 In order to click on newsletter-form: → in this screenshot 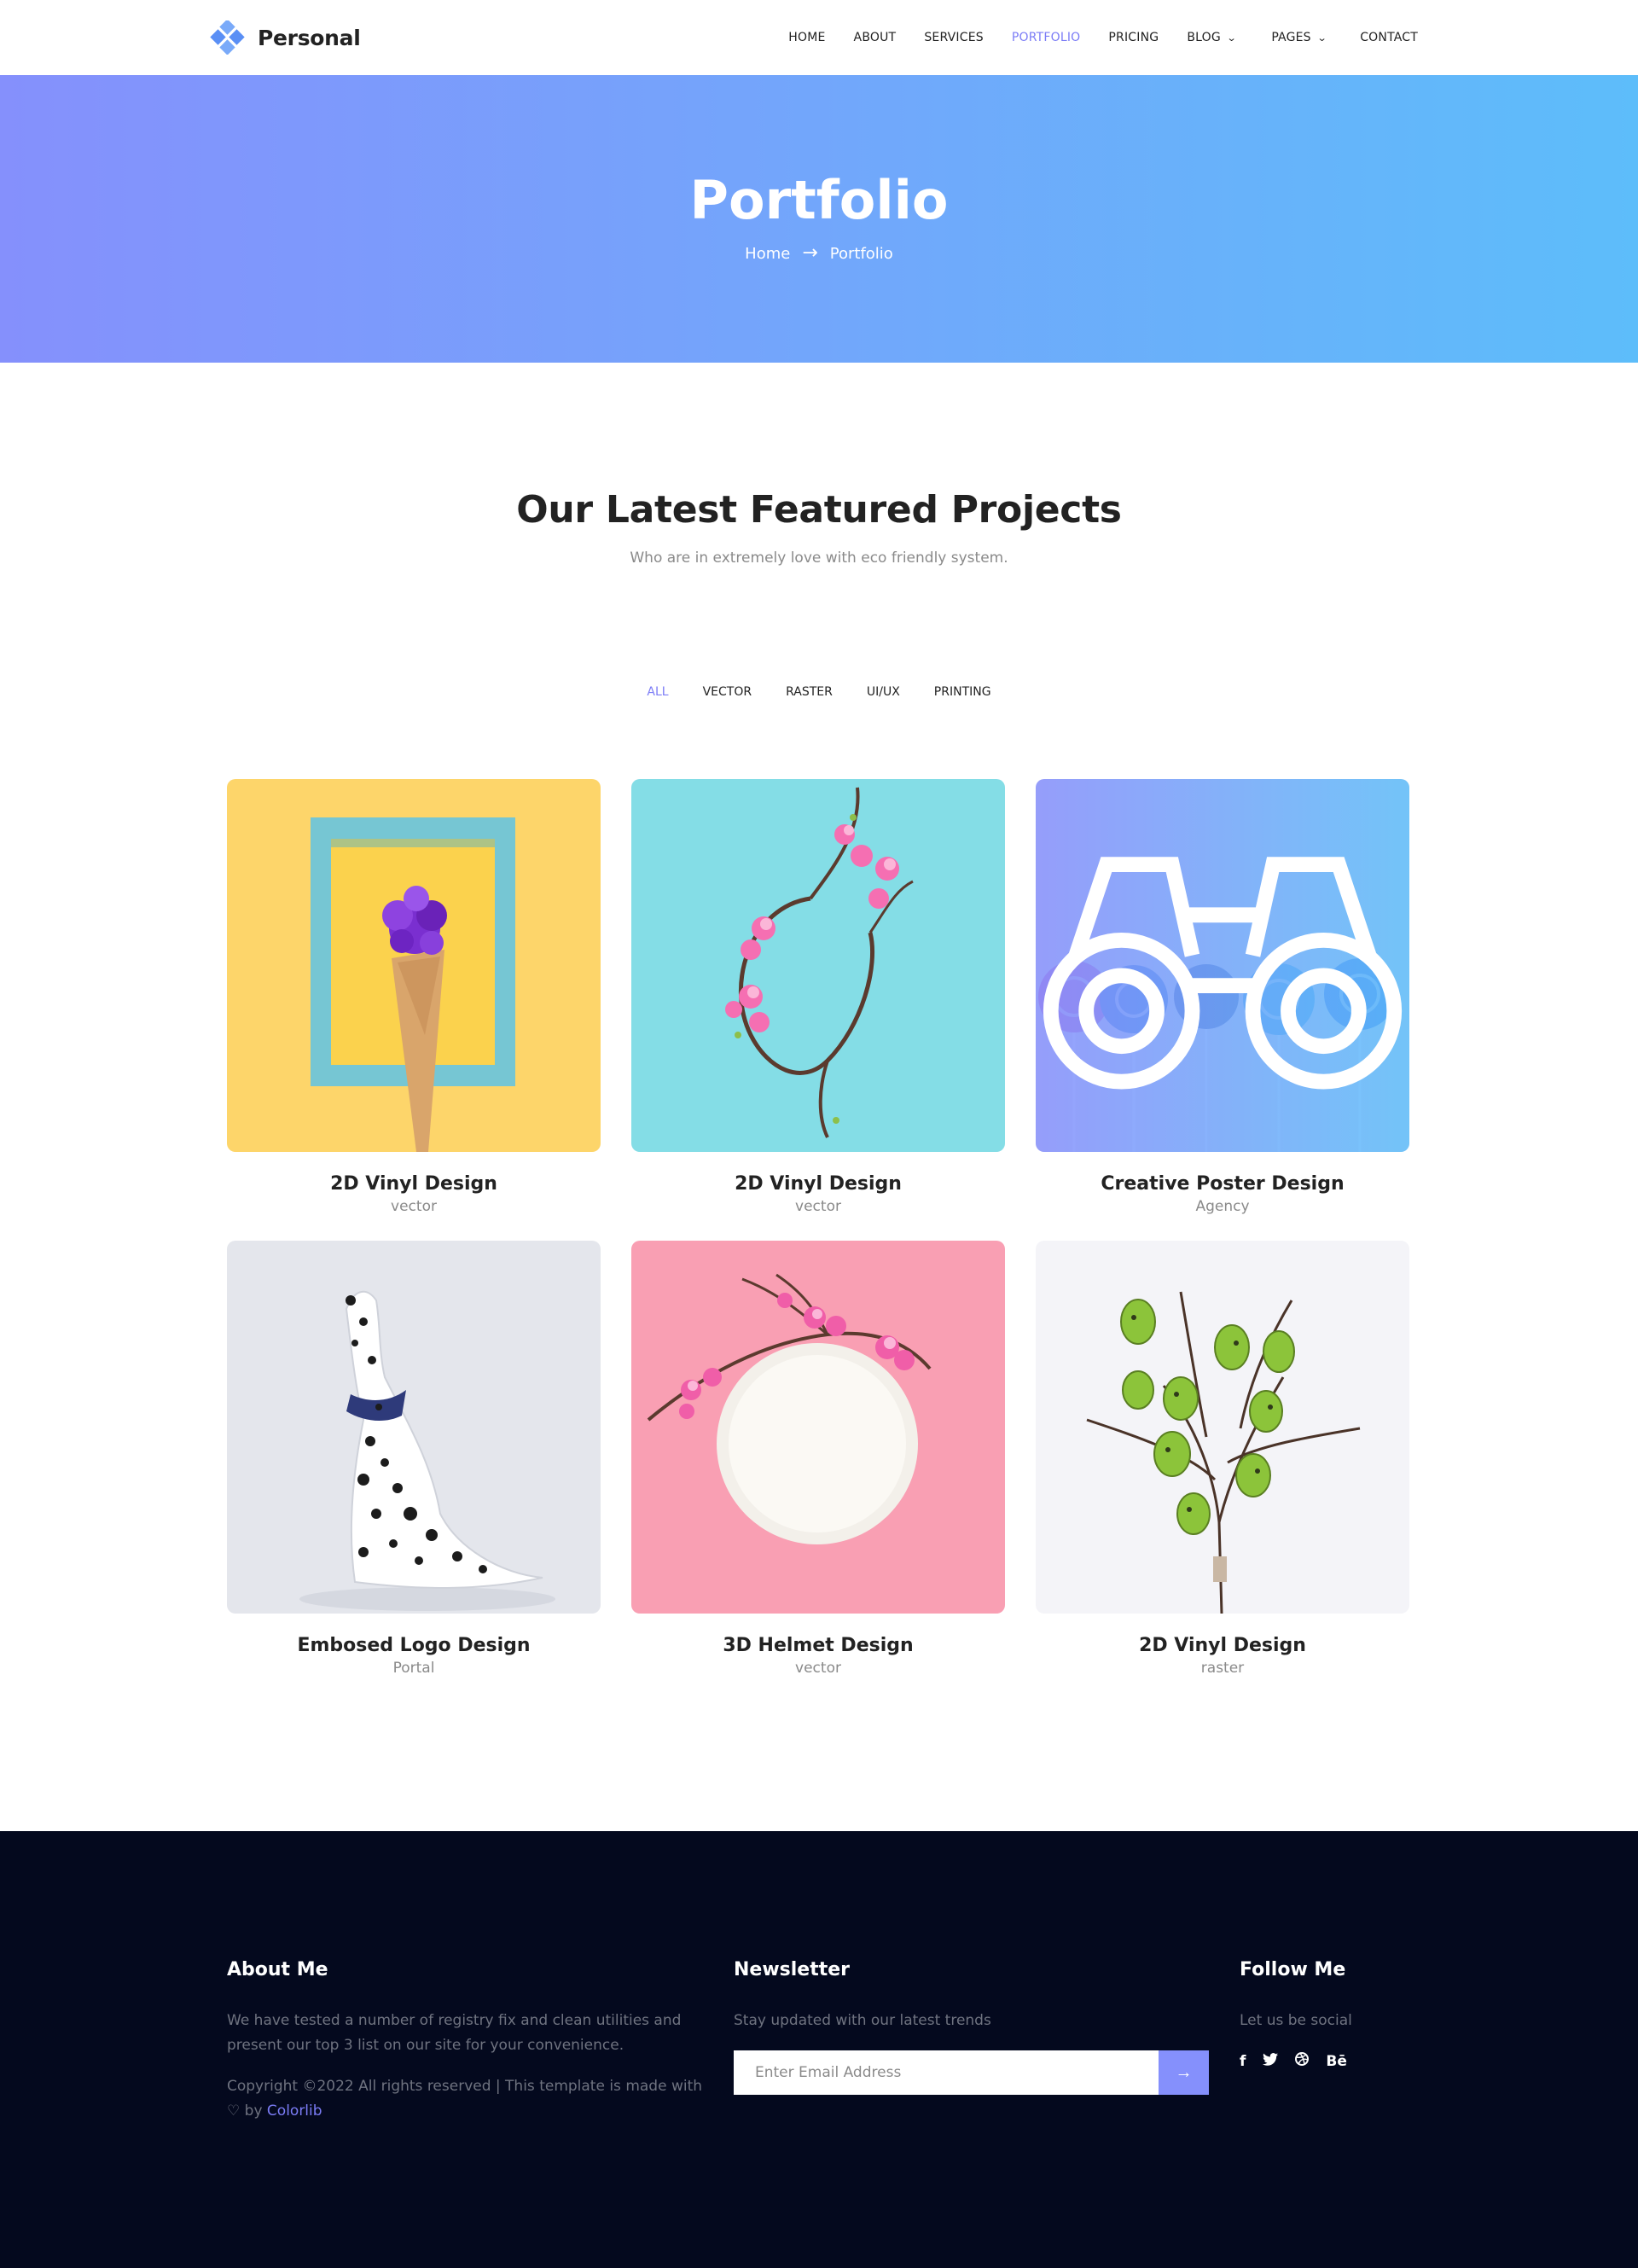, I will do `click(972, 2072)`.